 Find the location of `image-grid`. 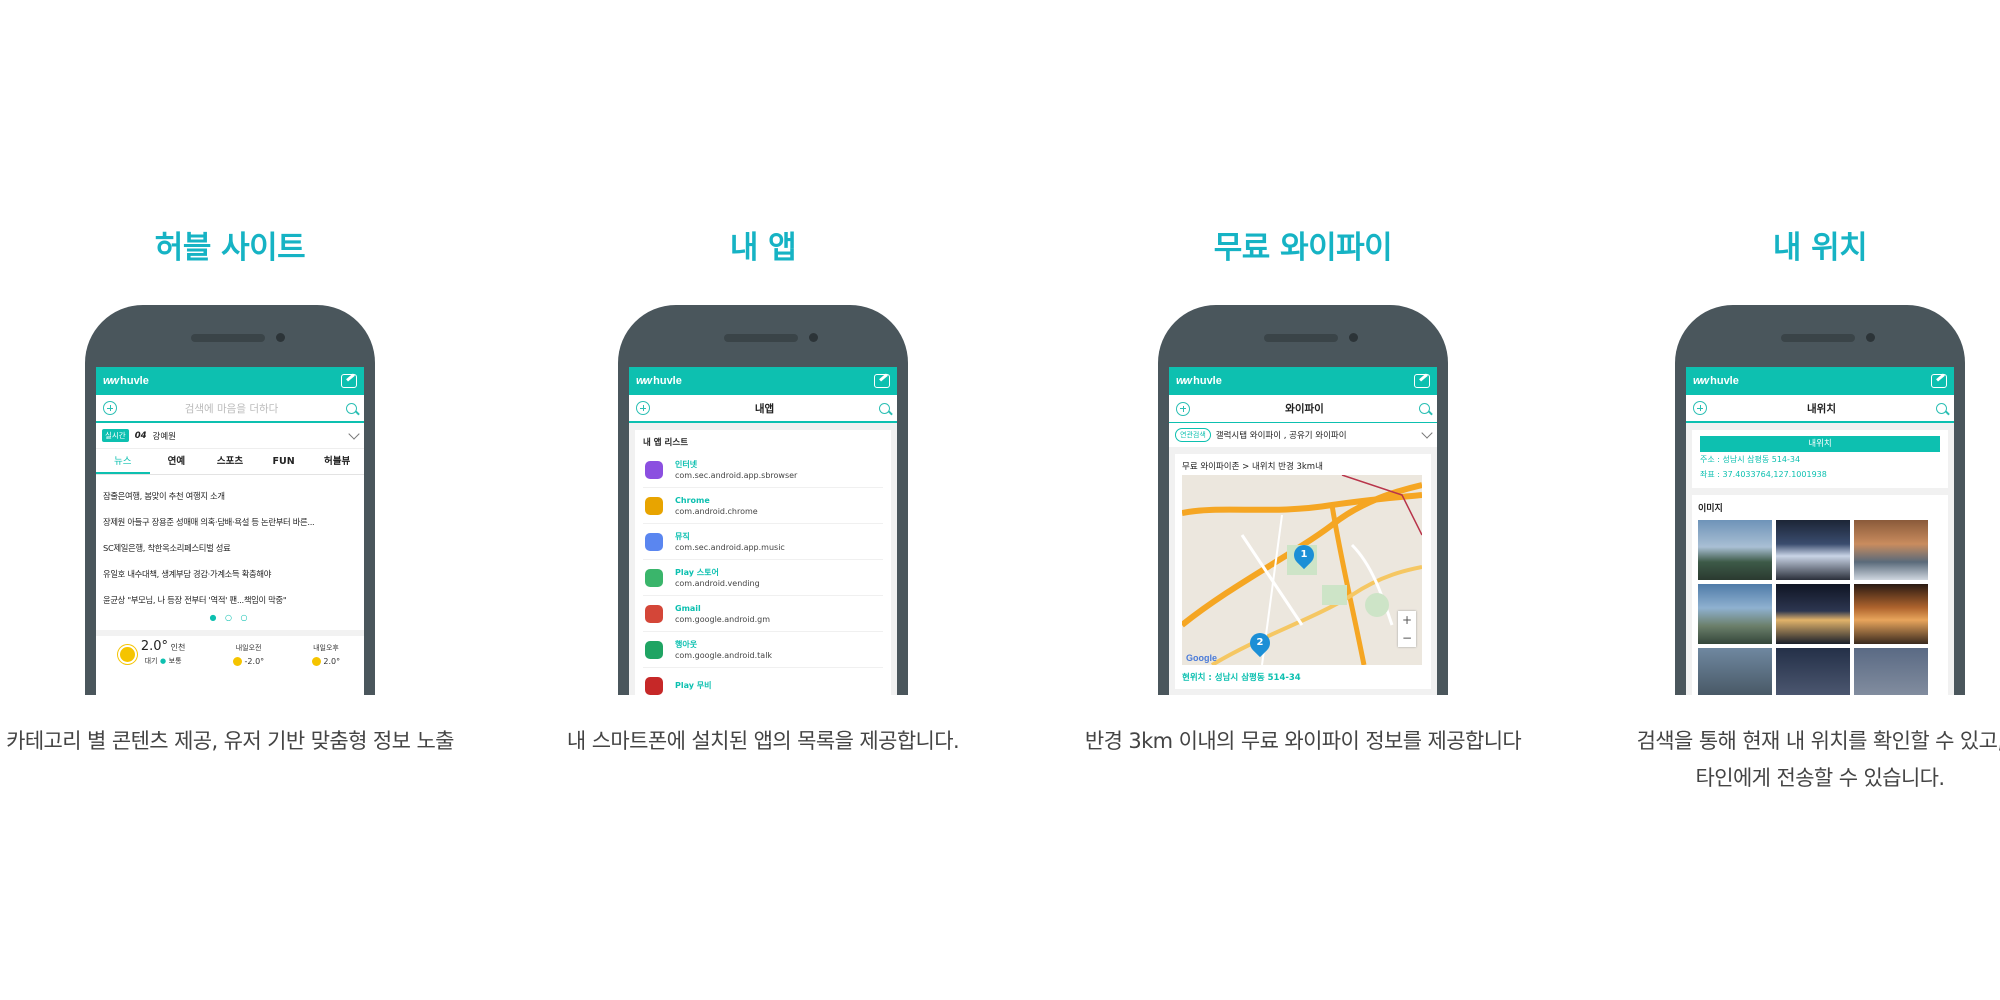

image-grid is located at coordinates (1820, 607).